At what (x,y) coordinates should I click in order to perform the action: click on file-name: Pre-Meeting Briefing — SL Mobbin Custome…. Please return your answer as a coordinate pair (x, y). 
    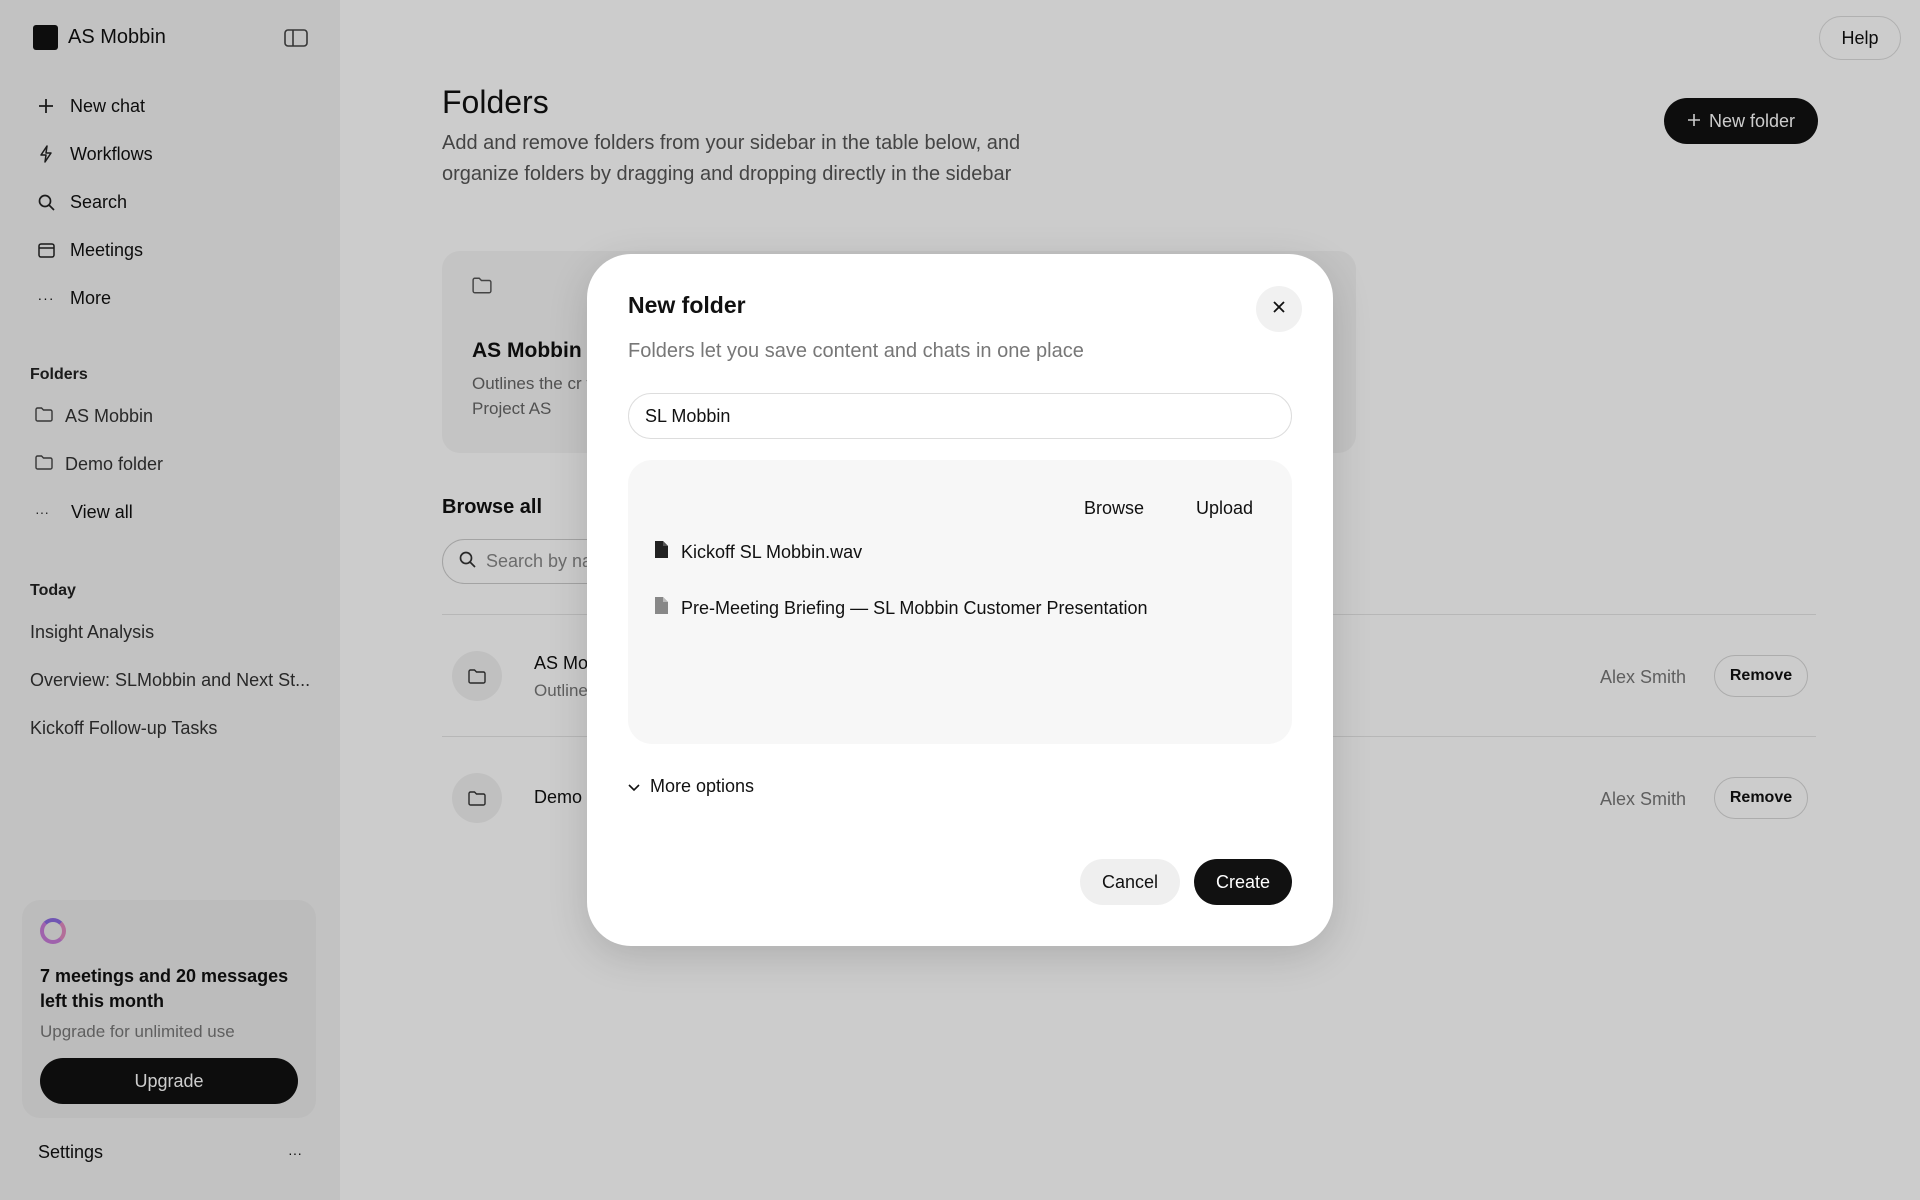
    Looking at the image, I should click on (914, 607).